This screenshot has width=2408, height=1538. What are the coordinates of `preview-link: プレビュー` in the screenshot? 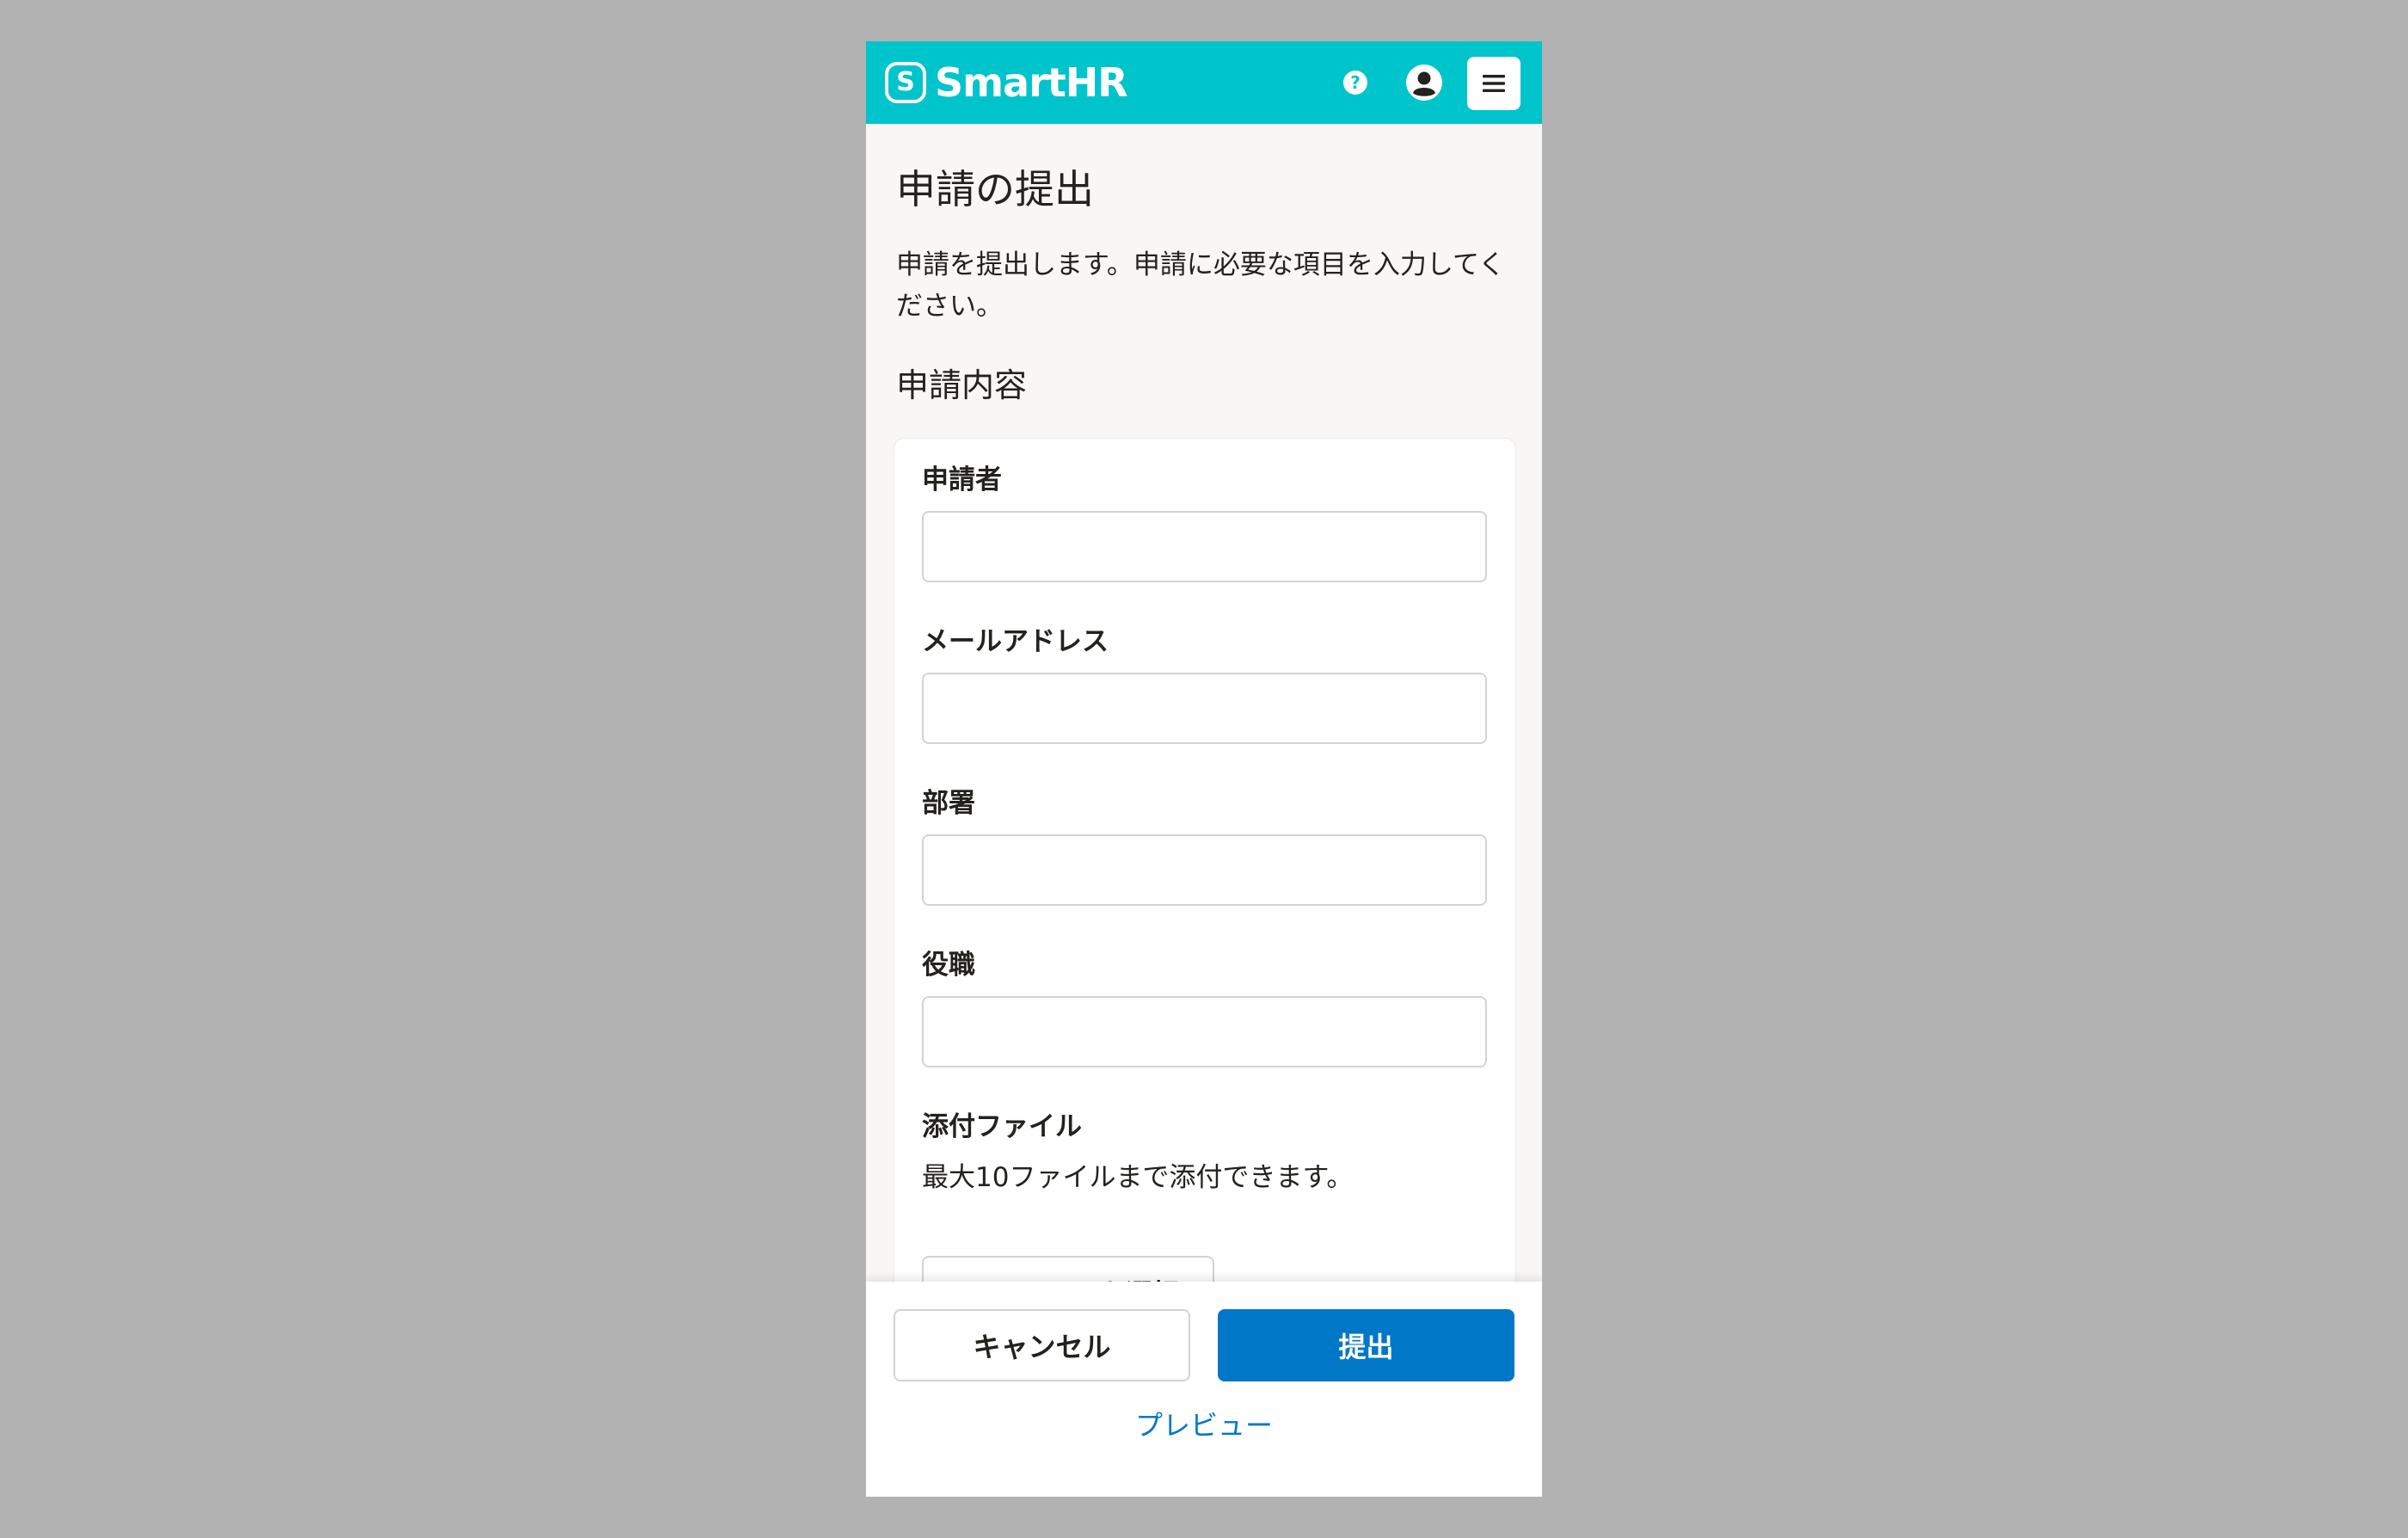 It's located at (1204, 1425).